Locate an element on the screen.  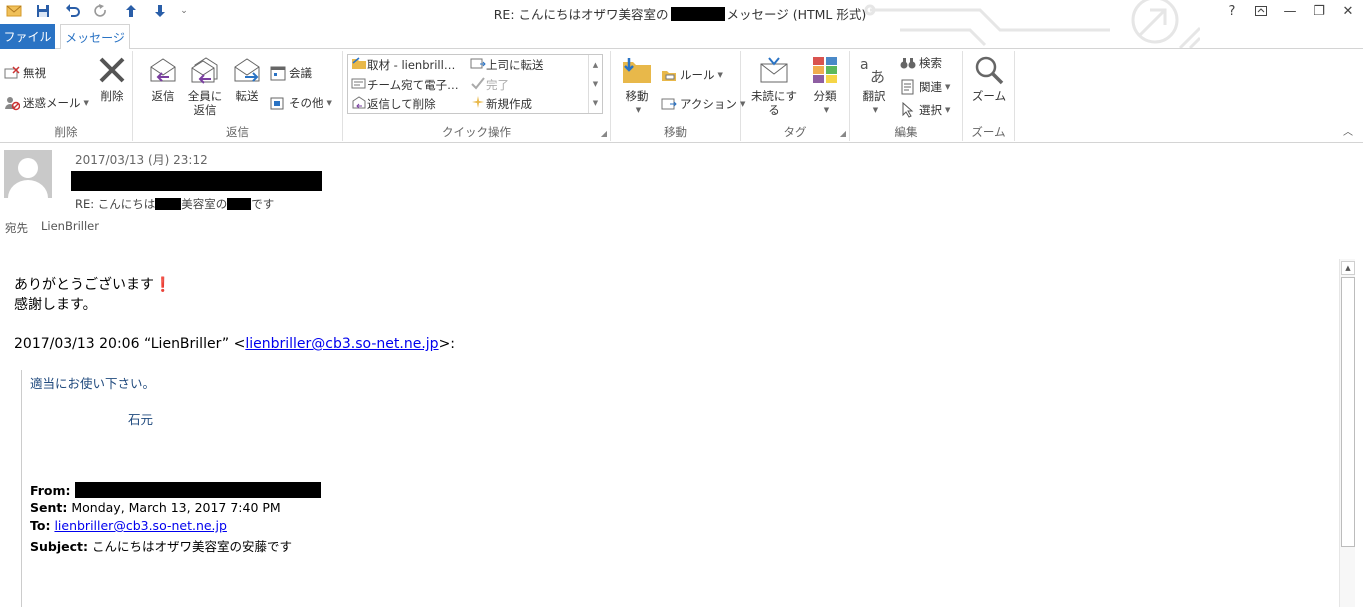
gallery-more-icon: ▼ is located at coordinates (595, 103).